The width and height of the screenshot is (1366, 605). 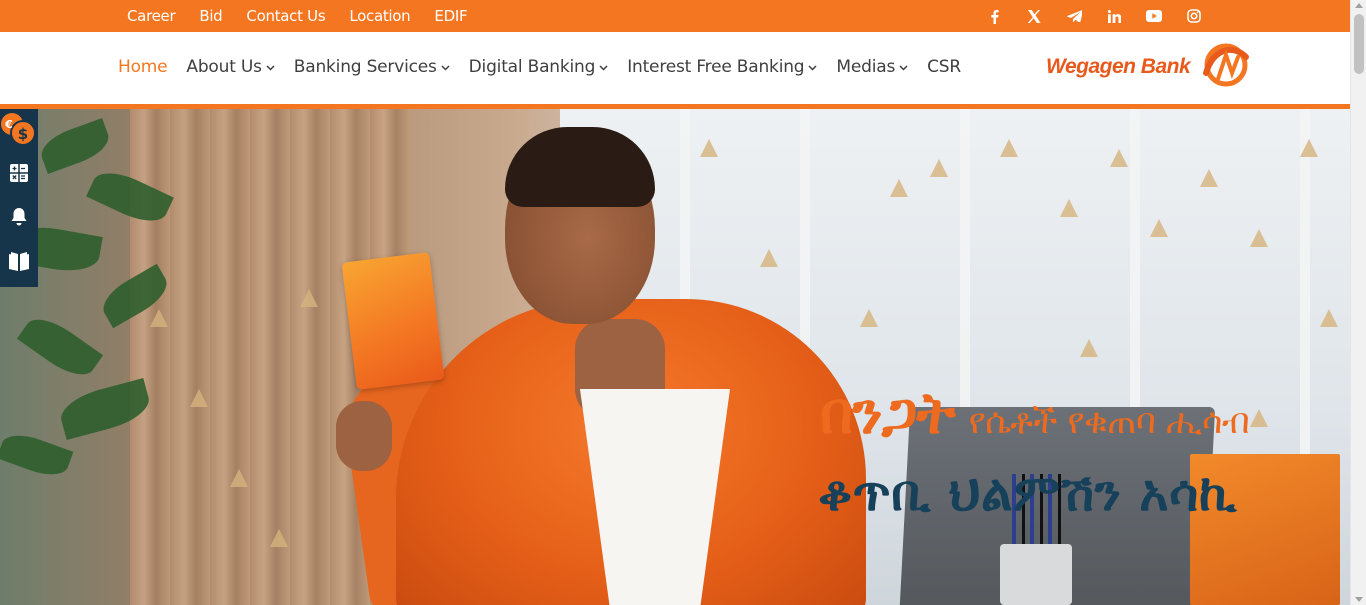 I want to click on scrollbar-thumb, so click(x=1359, y=44).